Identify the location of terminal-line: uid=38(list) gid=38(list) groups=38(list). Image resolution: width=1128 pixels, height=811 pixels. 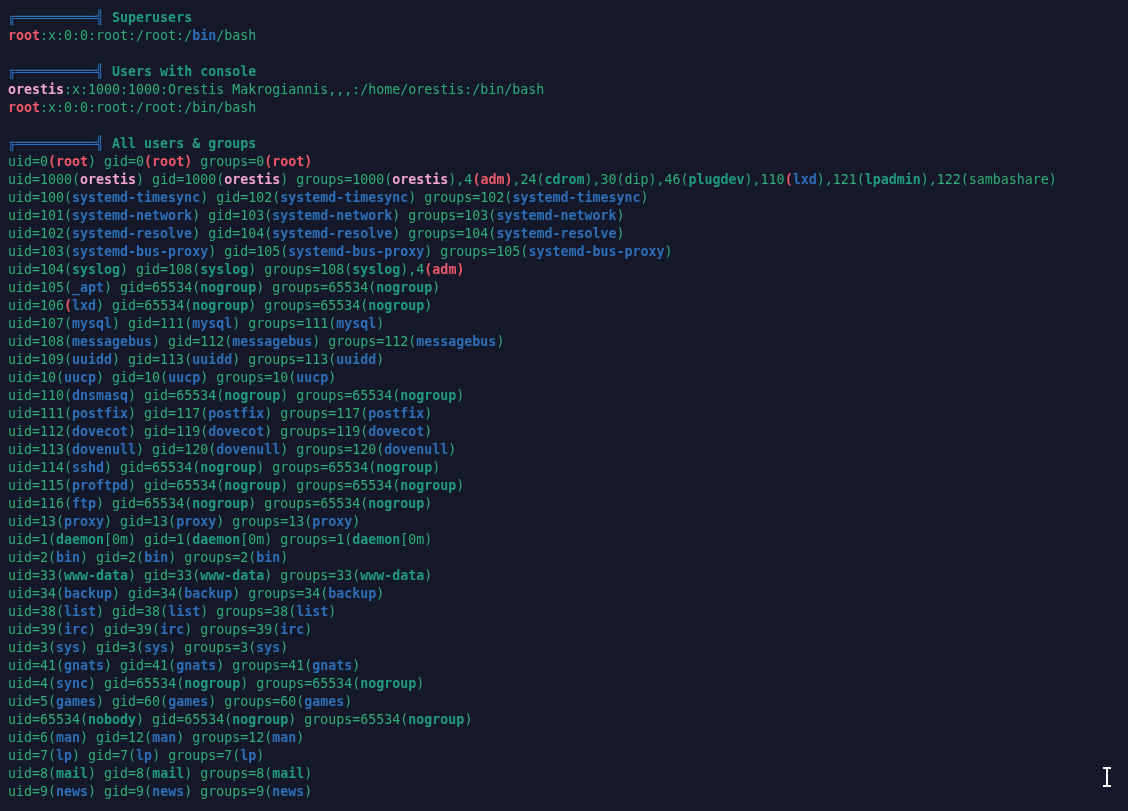
(172, 612).